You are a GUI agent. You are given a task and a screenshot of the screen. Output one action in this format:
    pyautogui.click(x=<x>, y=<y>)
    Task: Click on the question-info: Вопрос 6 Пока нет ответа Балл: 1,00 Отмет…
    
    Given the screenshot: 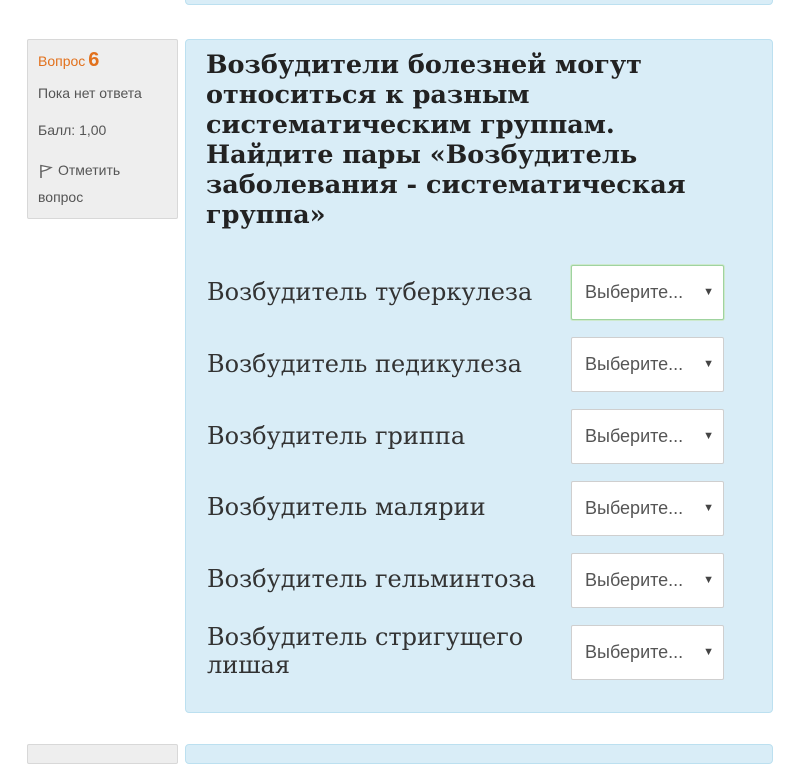 What is the action you would take?
    pyautogui.click(x=102, y=129)
    